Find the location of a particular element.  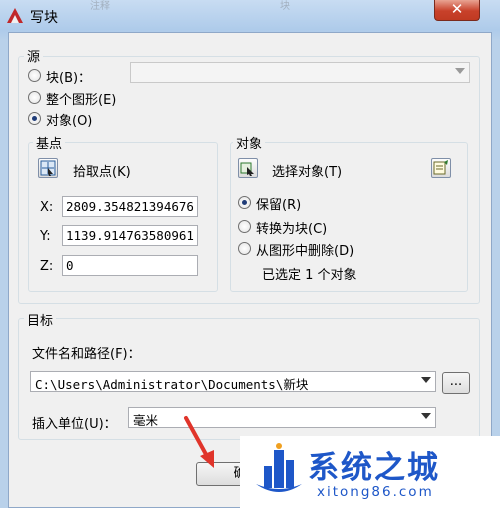

radio-block-label: 块(B)： is located at coordinates (69, 78).